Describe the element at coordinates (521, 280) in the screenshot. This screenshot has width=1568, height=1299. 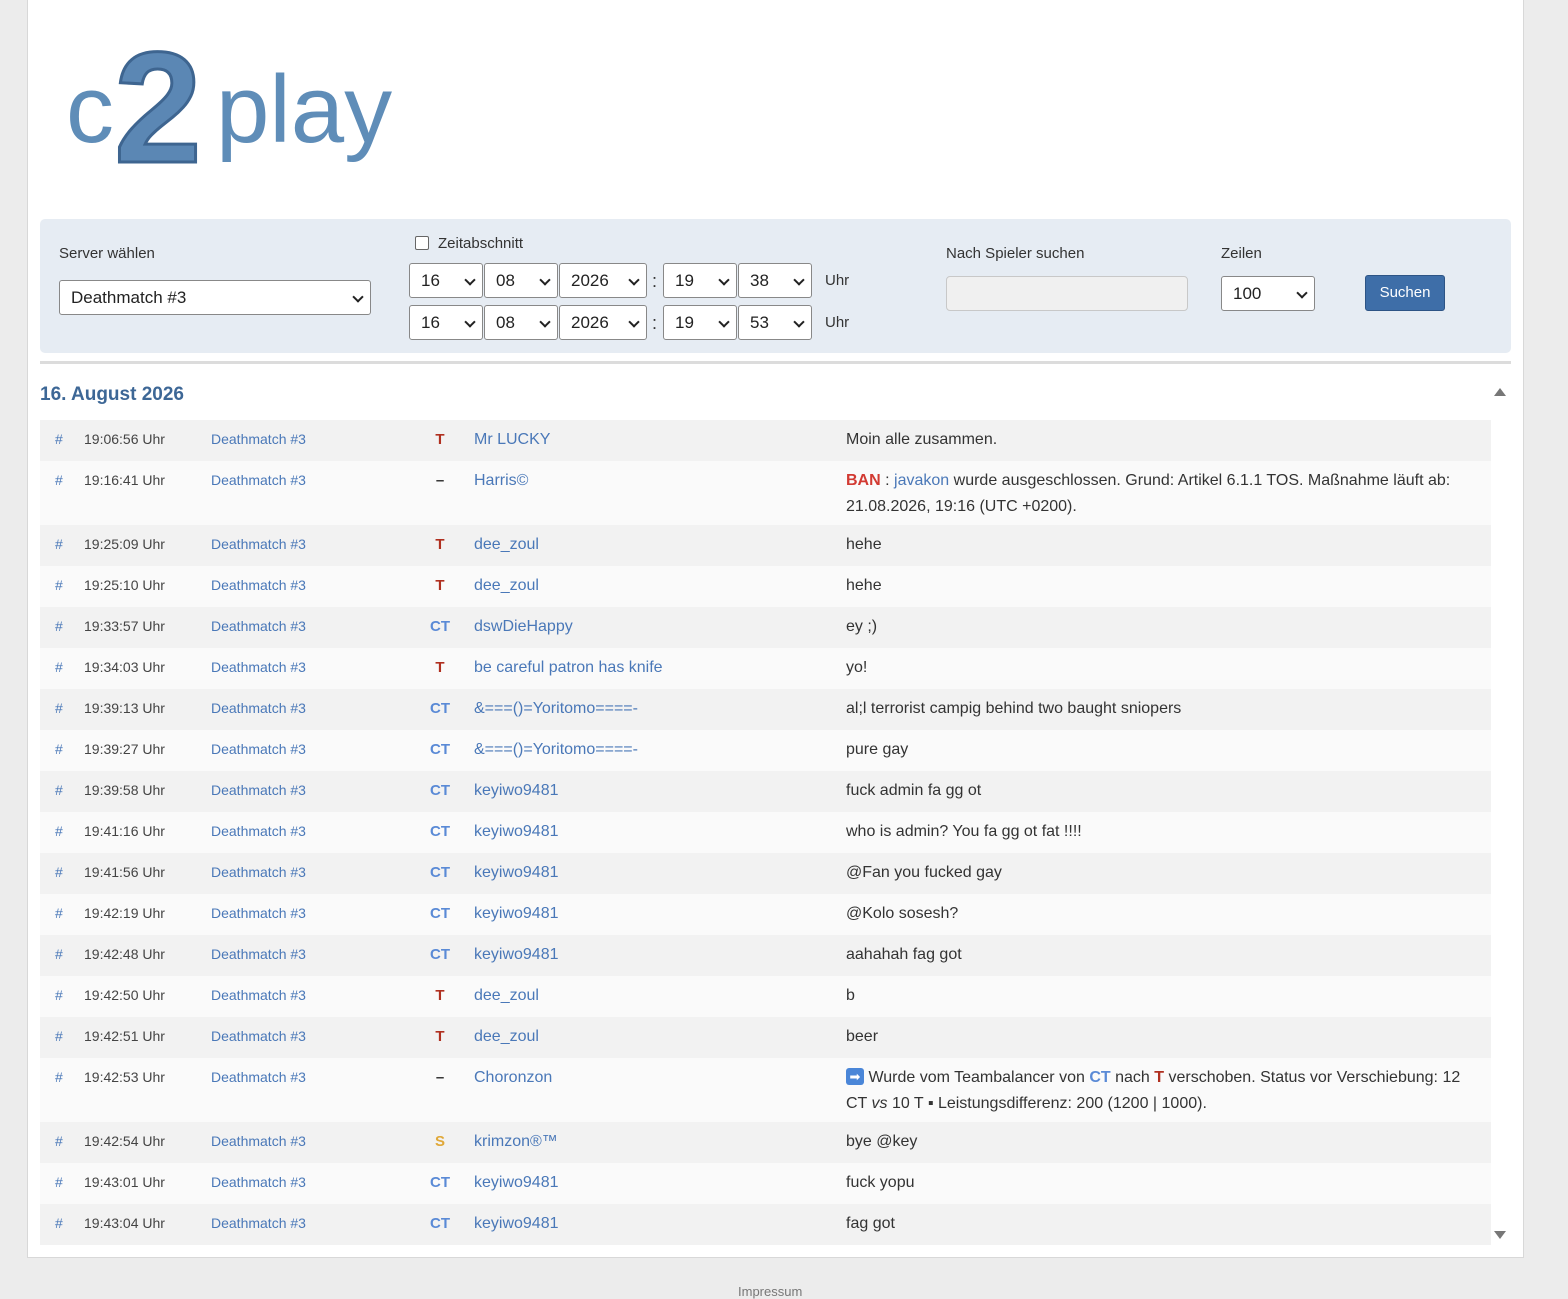
I see `from-month-select: 08` at that location.